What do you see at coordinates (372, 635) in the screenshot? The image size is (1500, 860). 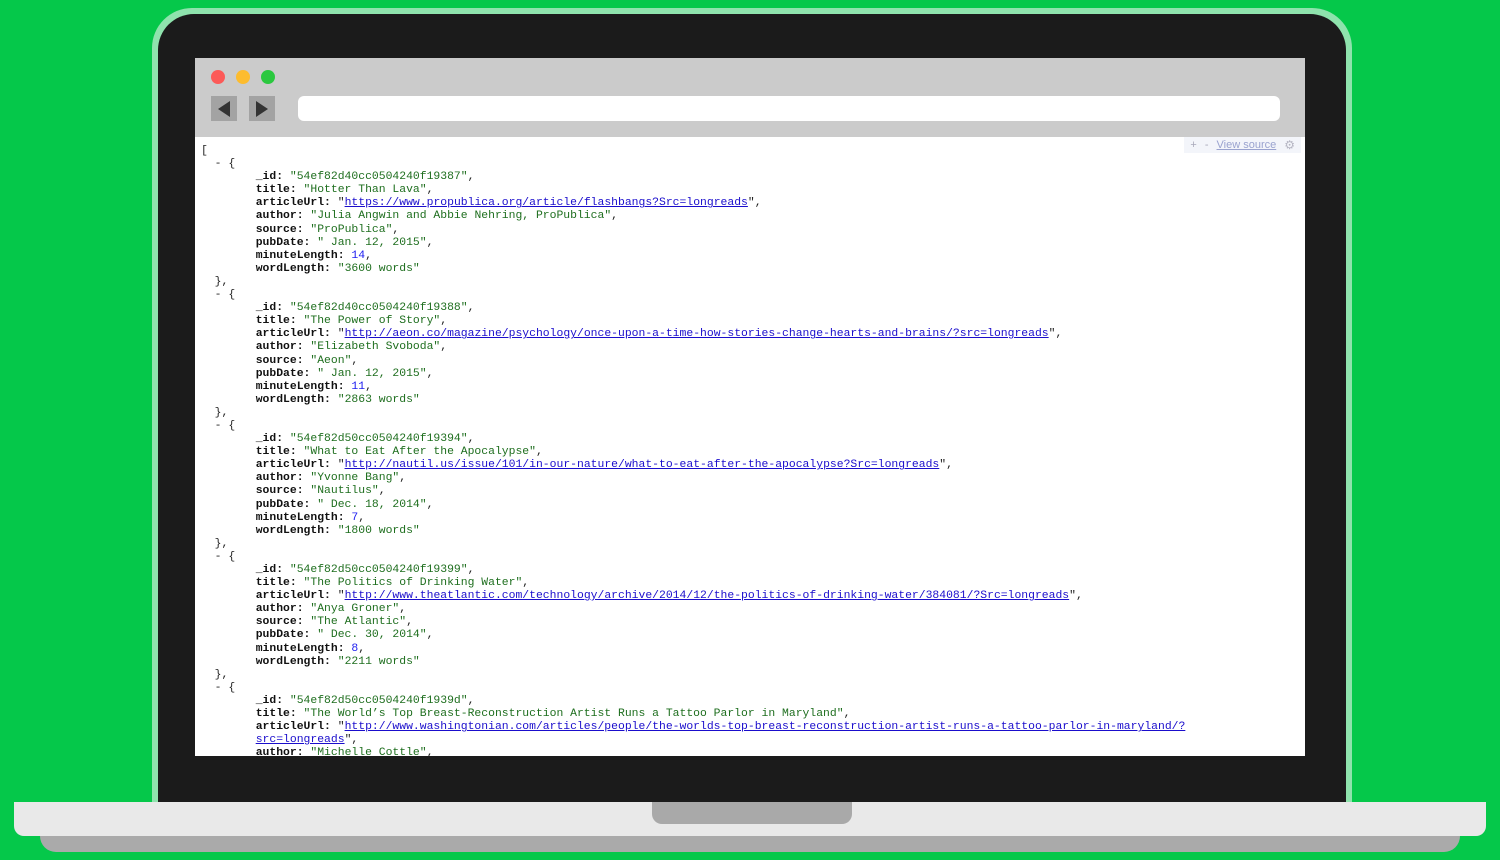 I see `json-value: " Dec. 30, 2014"` at bounding box center [372, 635].